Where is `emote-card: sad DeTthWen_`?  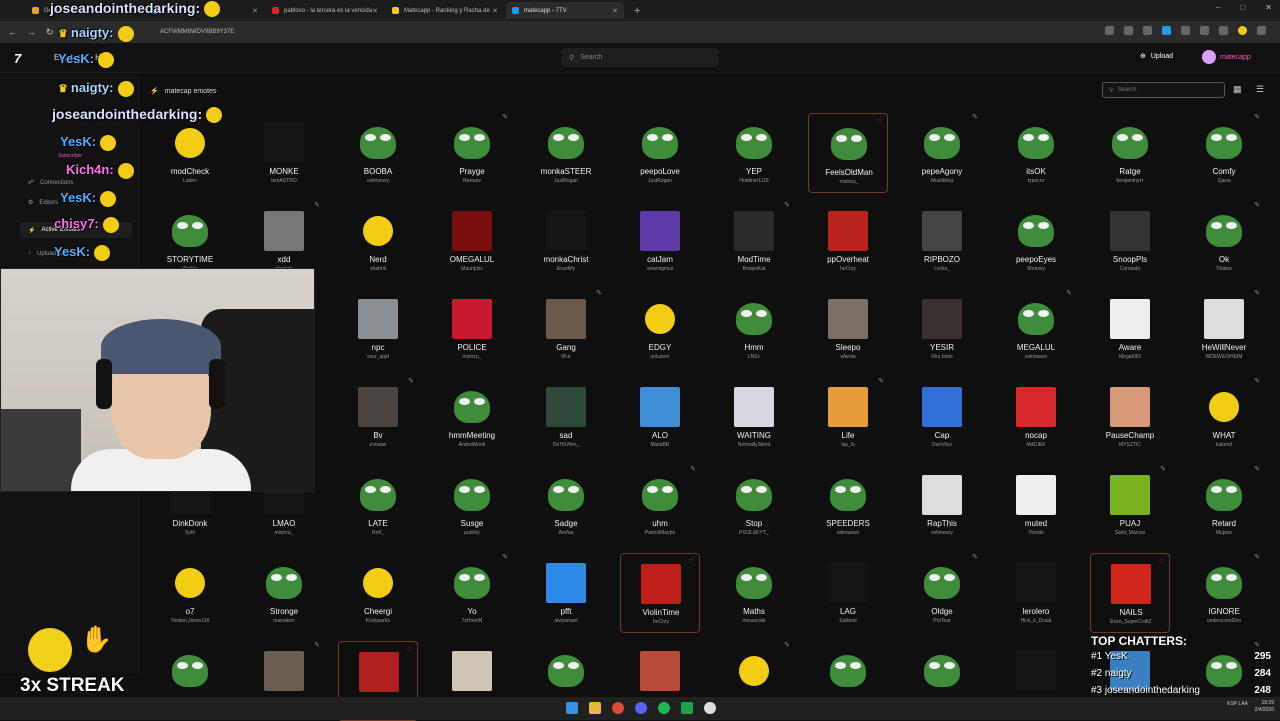 emote-card: sad DeTthWen_ is located at coordinates (566, 417).